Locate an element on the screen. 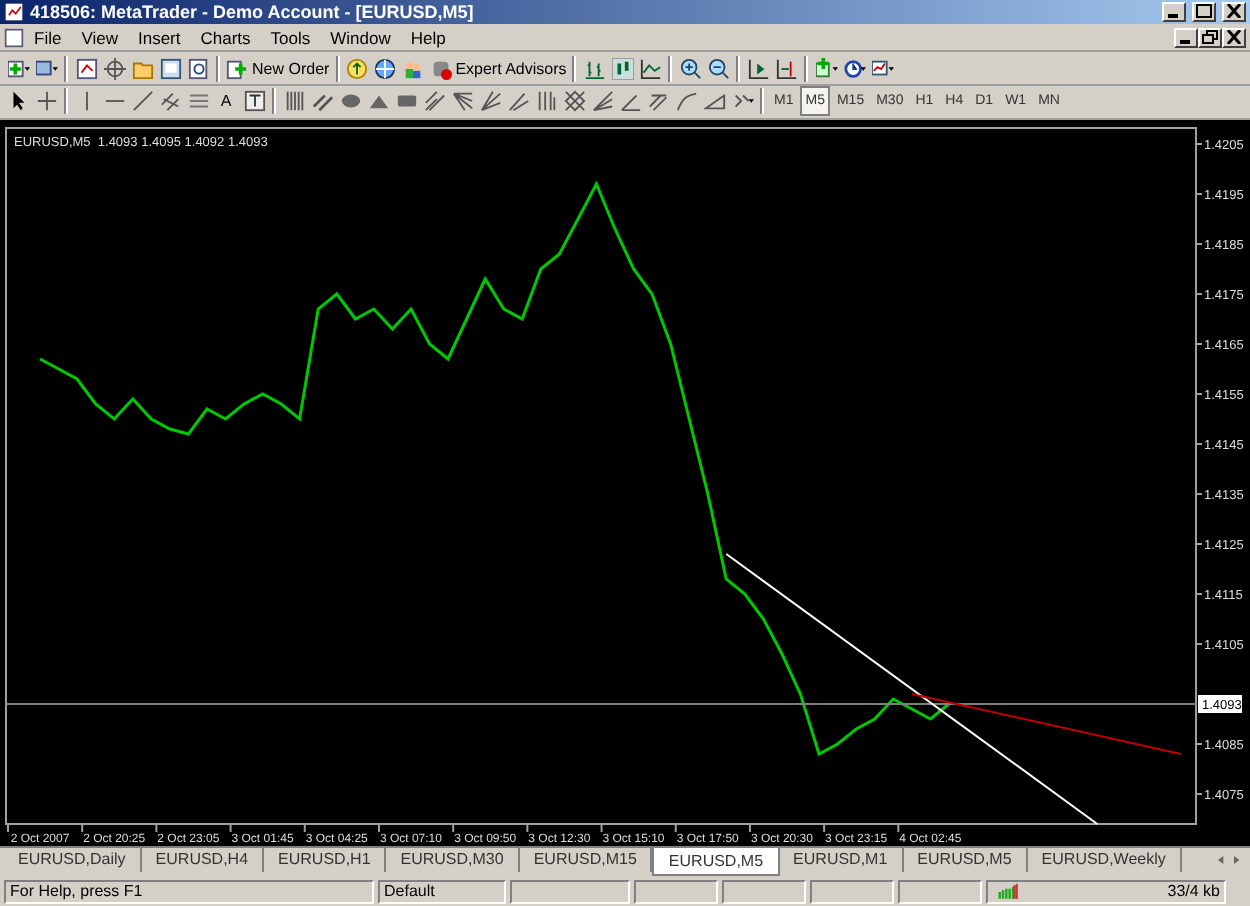 This screenshot has width=1250, height=906. restore-icon is located at coordinates (1210, 37).